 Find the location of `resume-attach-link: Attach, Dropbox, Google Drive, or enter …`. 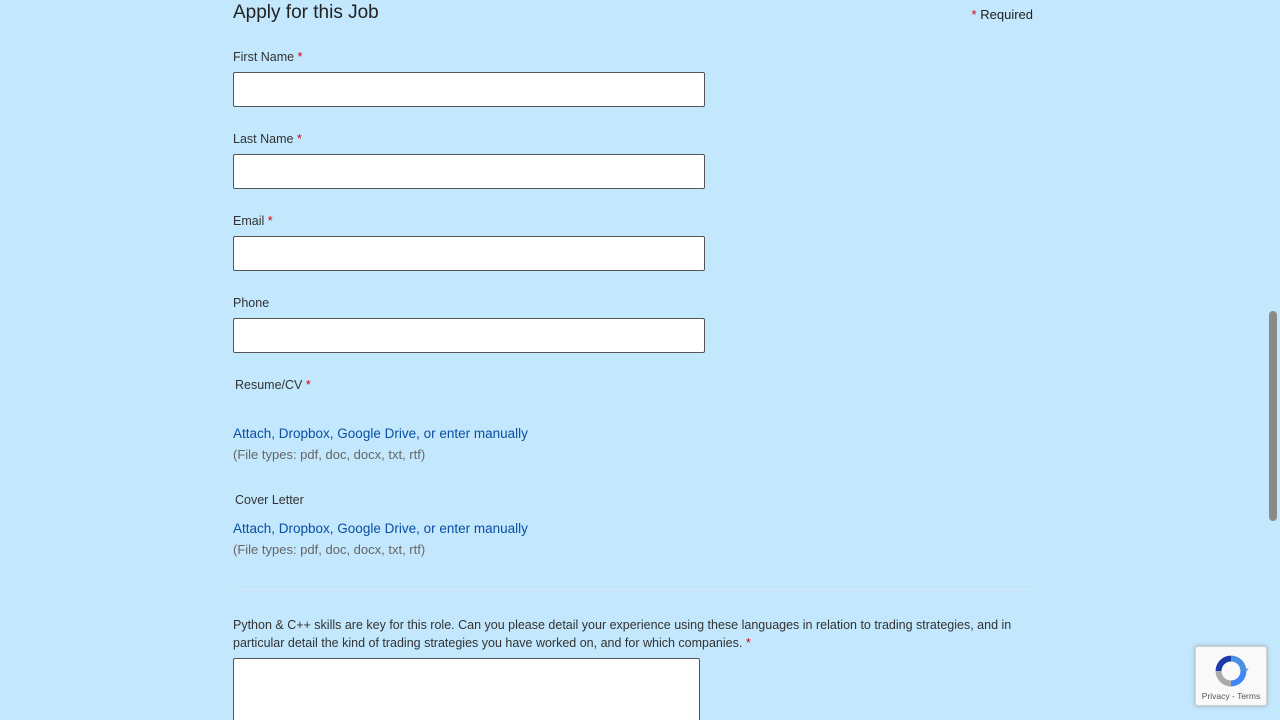

resume-attach-link: Attach, Dropbox, Google Drive, or enter … is located at coordinates (380, 433).